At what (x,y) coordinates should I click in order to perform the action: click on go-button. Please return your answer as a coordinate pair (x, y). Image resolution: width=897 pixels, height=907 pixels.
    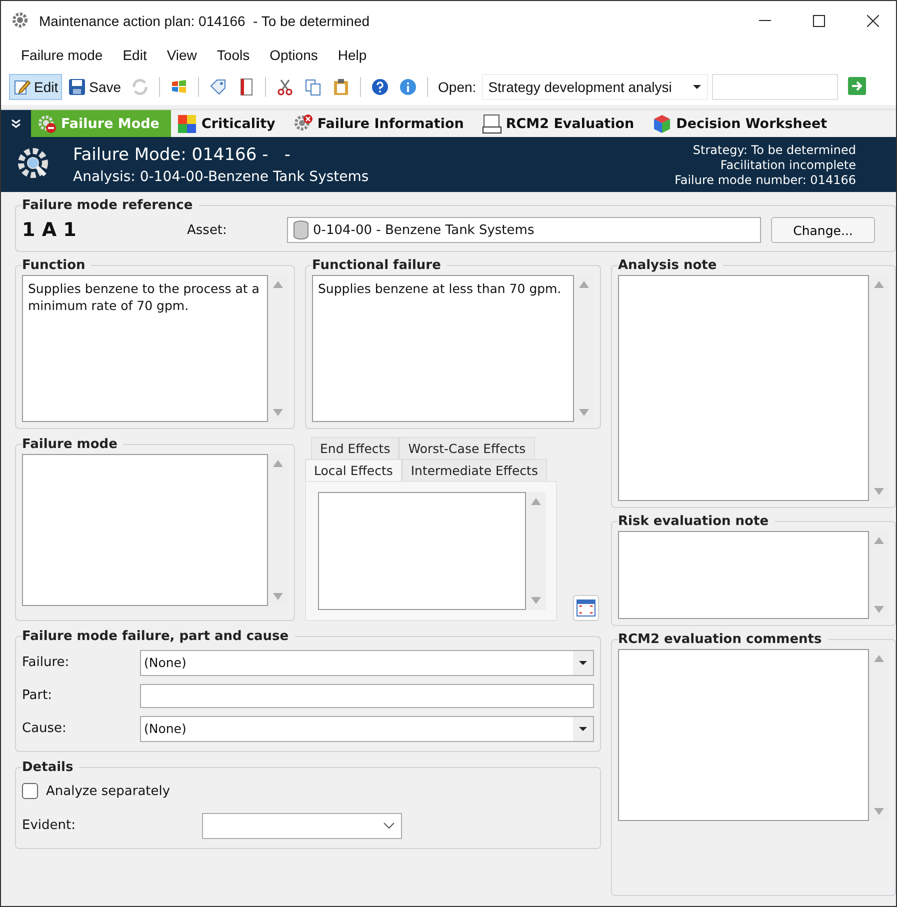
    Looking at the image, I should click on (857, 87).